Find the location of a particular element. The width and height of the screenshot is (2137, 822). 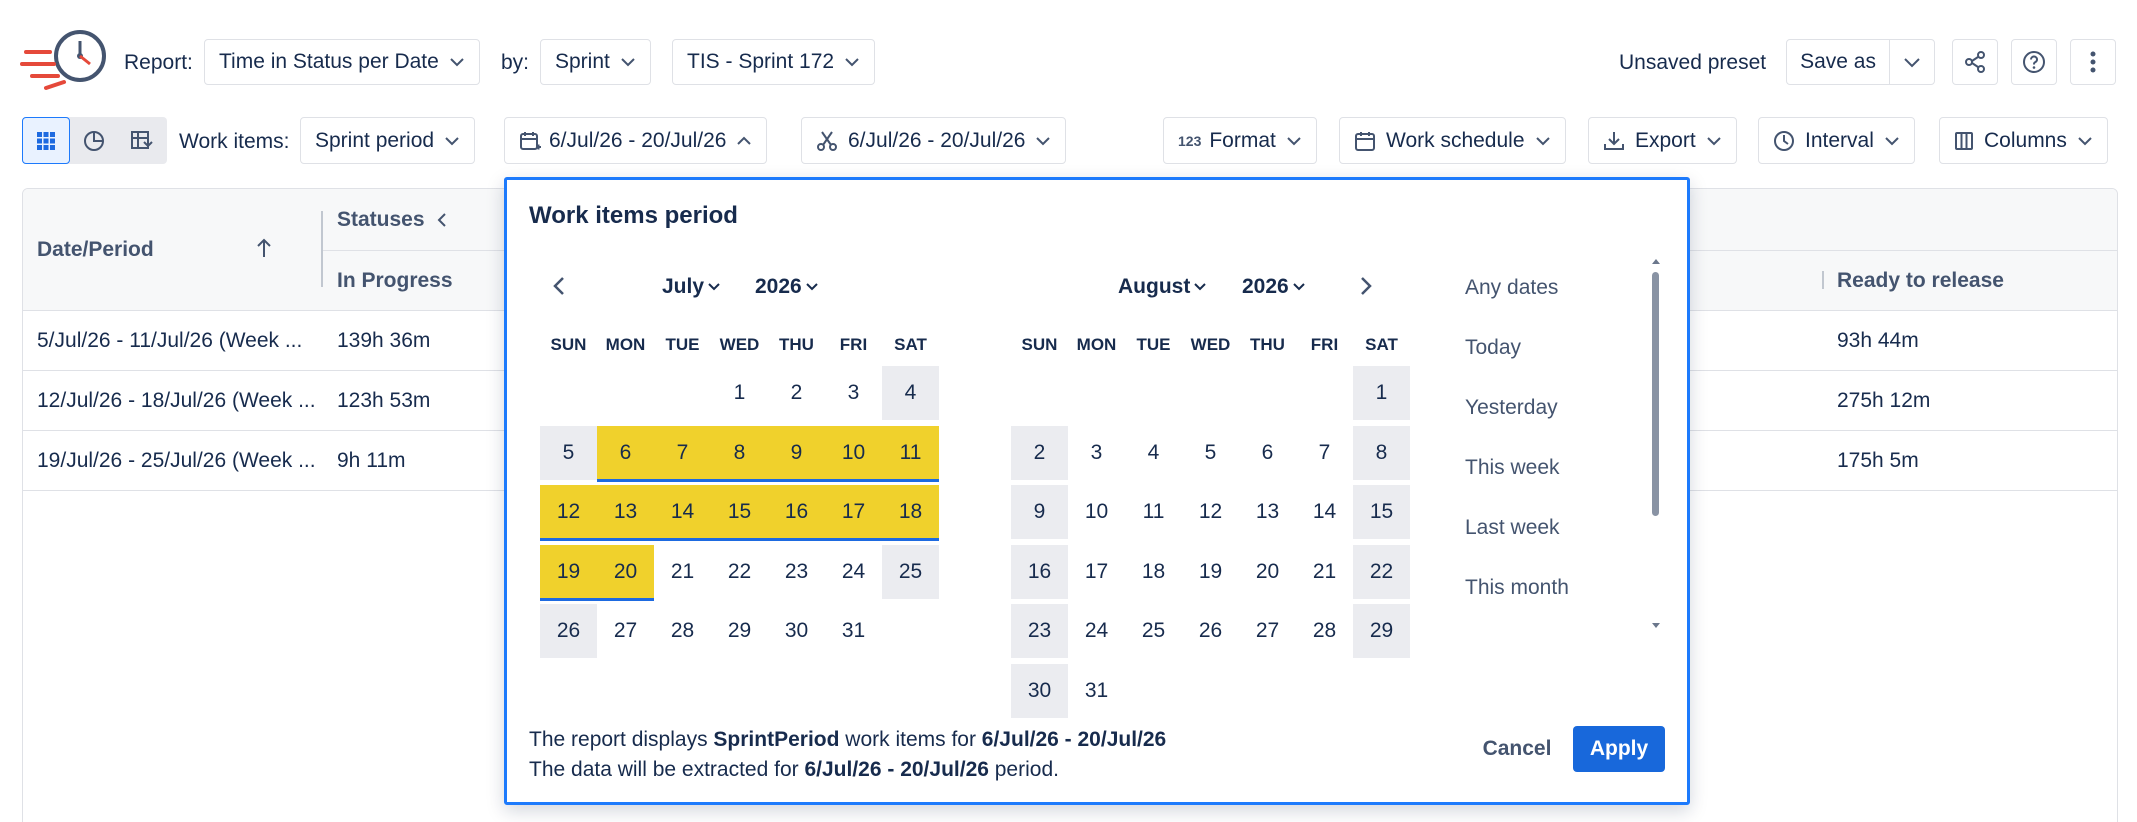

scrollbar-thumb is located at coordinates (1655, 394).